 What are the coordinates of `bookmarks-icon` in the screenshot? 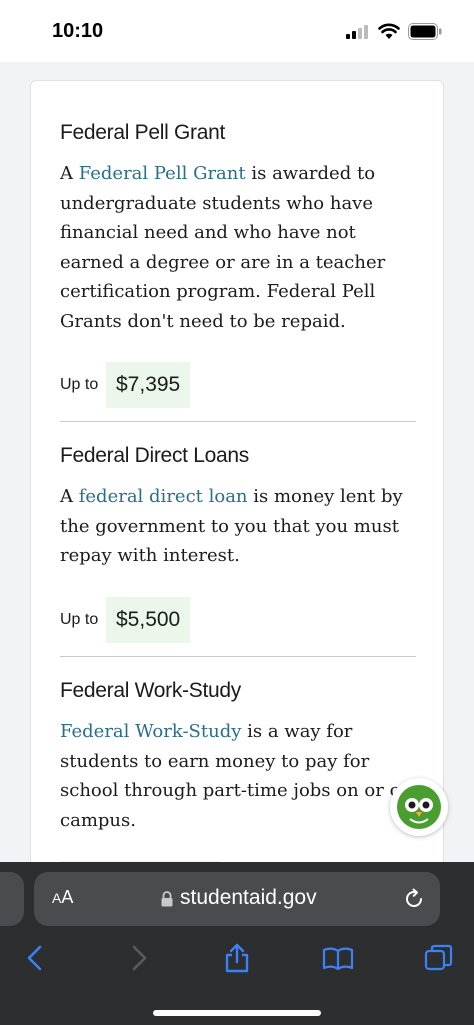 It's located at (338, 958).